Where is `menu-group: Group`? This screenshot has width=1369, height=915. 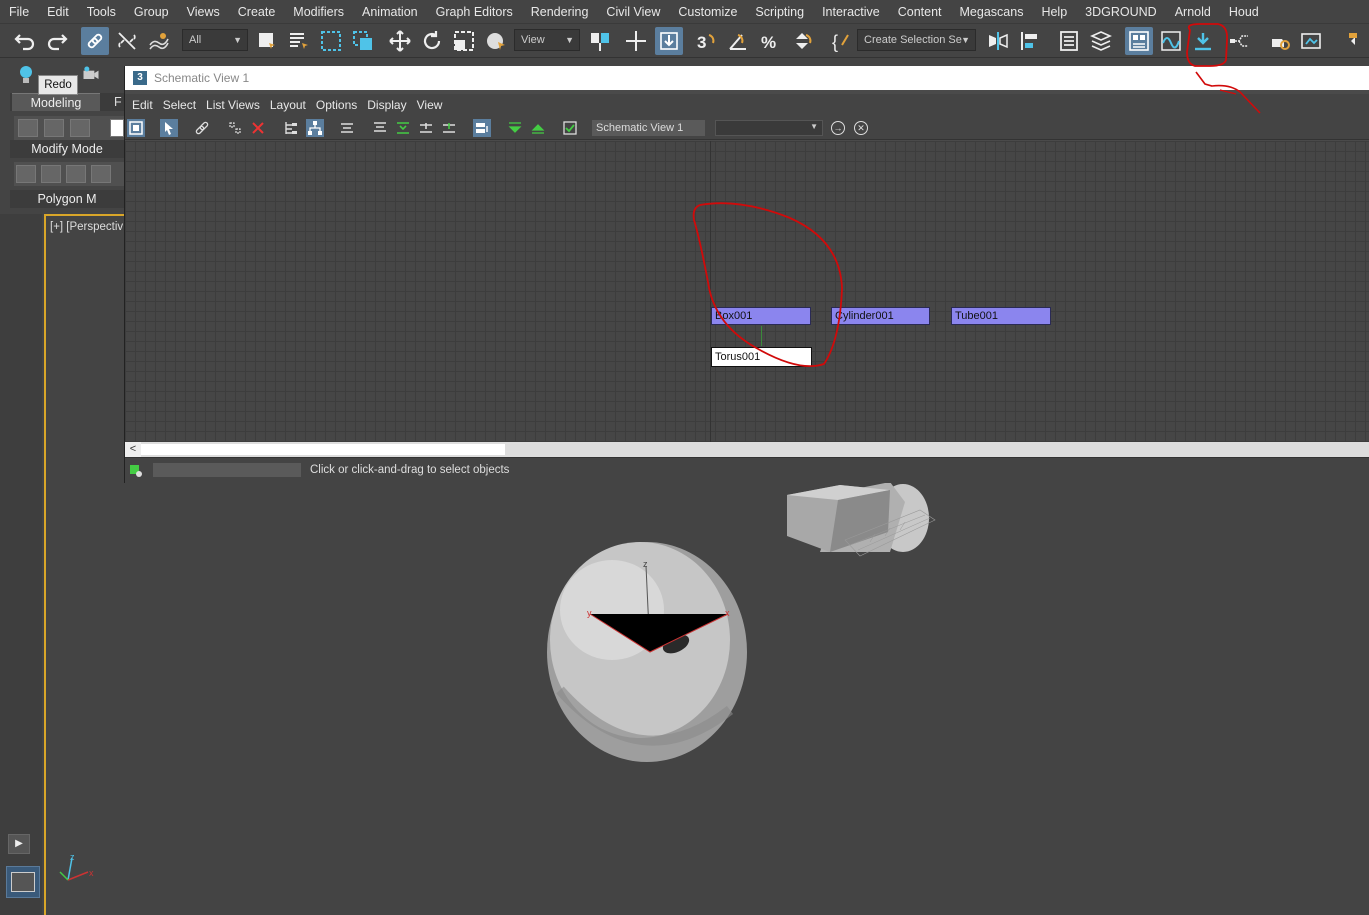
menu-group: Group is located at coordinates (151, 11).